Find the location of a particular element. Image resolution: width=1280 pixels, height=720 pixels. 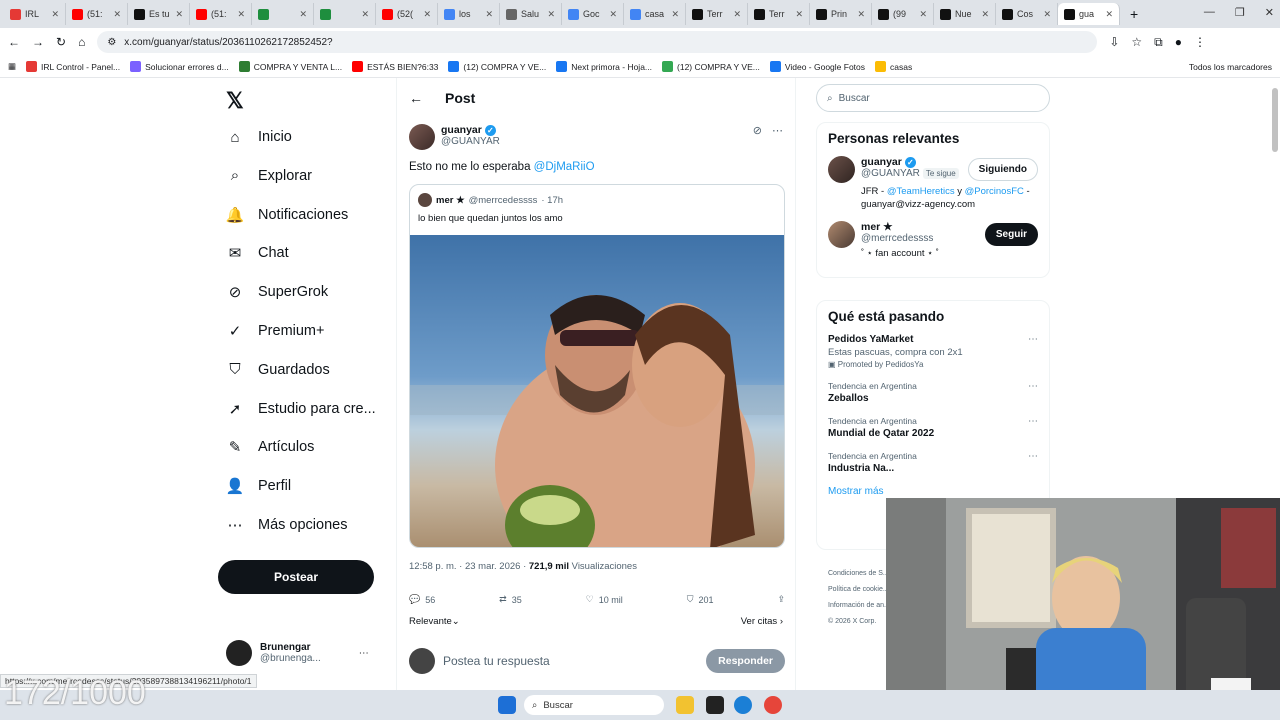

browser-tab: Nue ✕ is located at coordinates (965, 14).